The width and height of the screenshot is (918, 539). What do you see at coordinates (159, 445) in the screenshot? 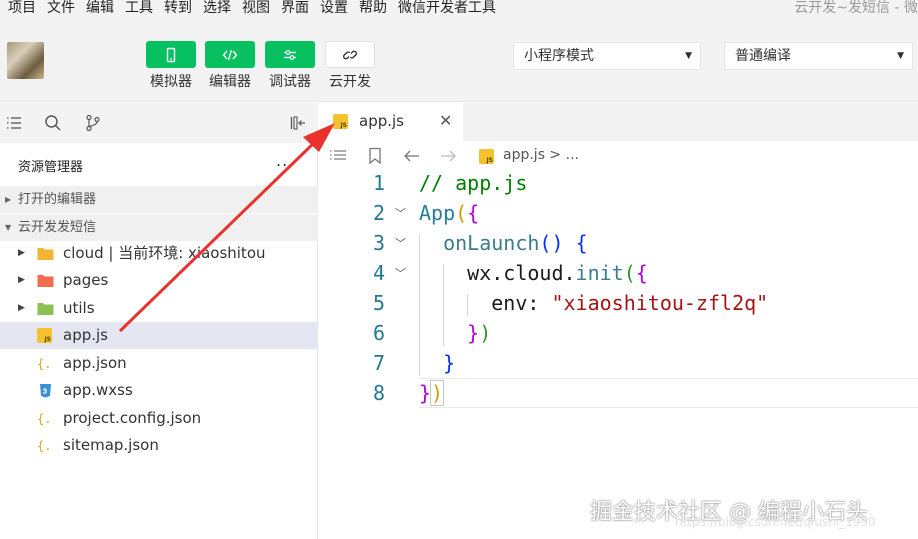
I see `tree-item: {..} sitemap.json` at bounding box center [159, 445].